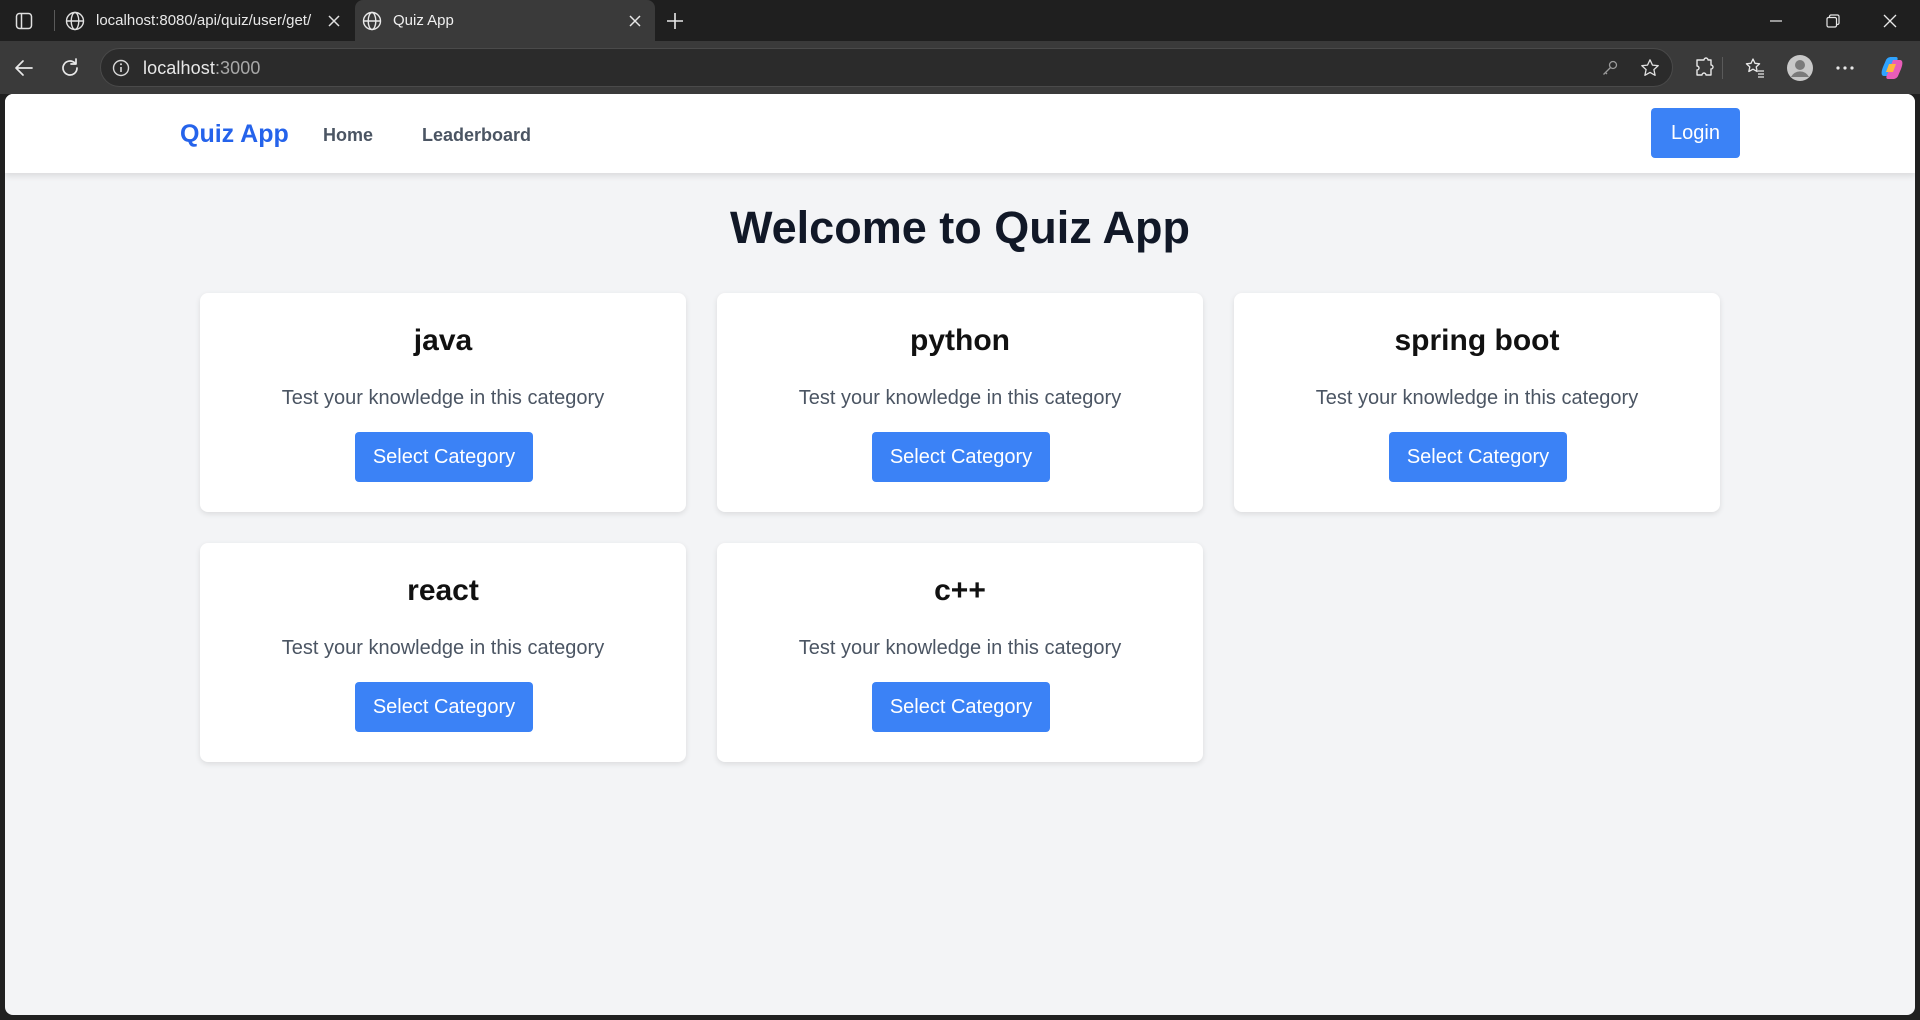  What do you see at coordinates (1695, 133) in the screenshot?
I see `login-button: Login` at bounding box center [1695, 133].